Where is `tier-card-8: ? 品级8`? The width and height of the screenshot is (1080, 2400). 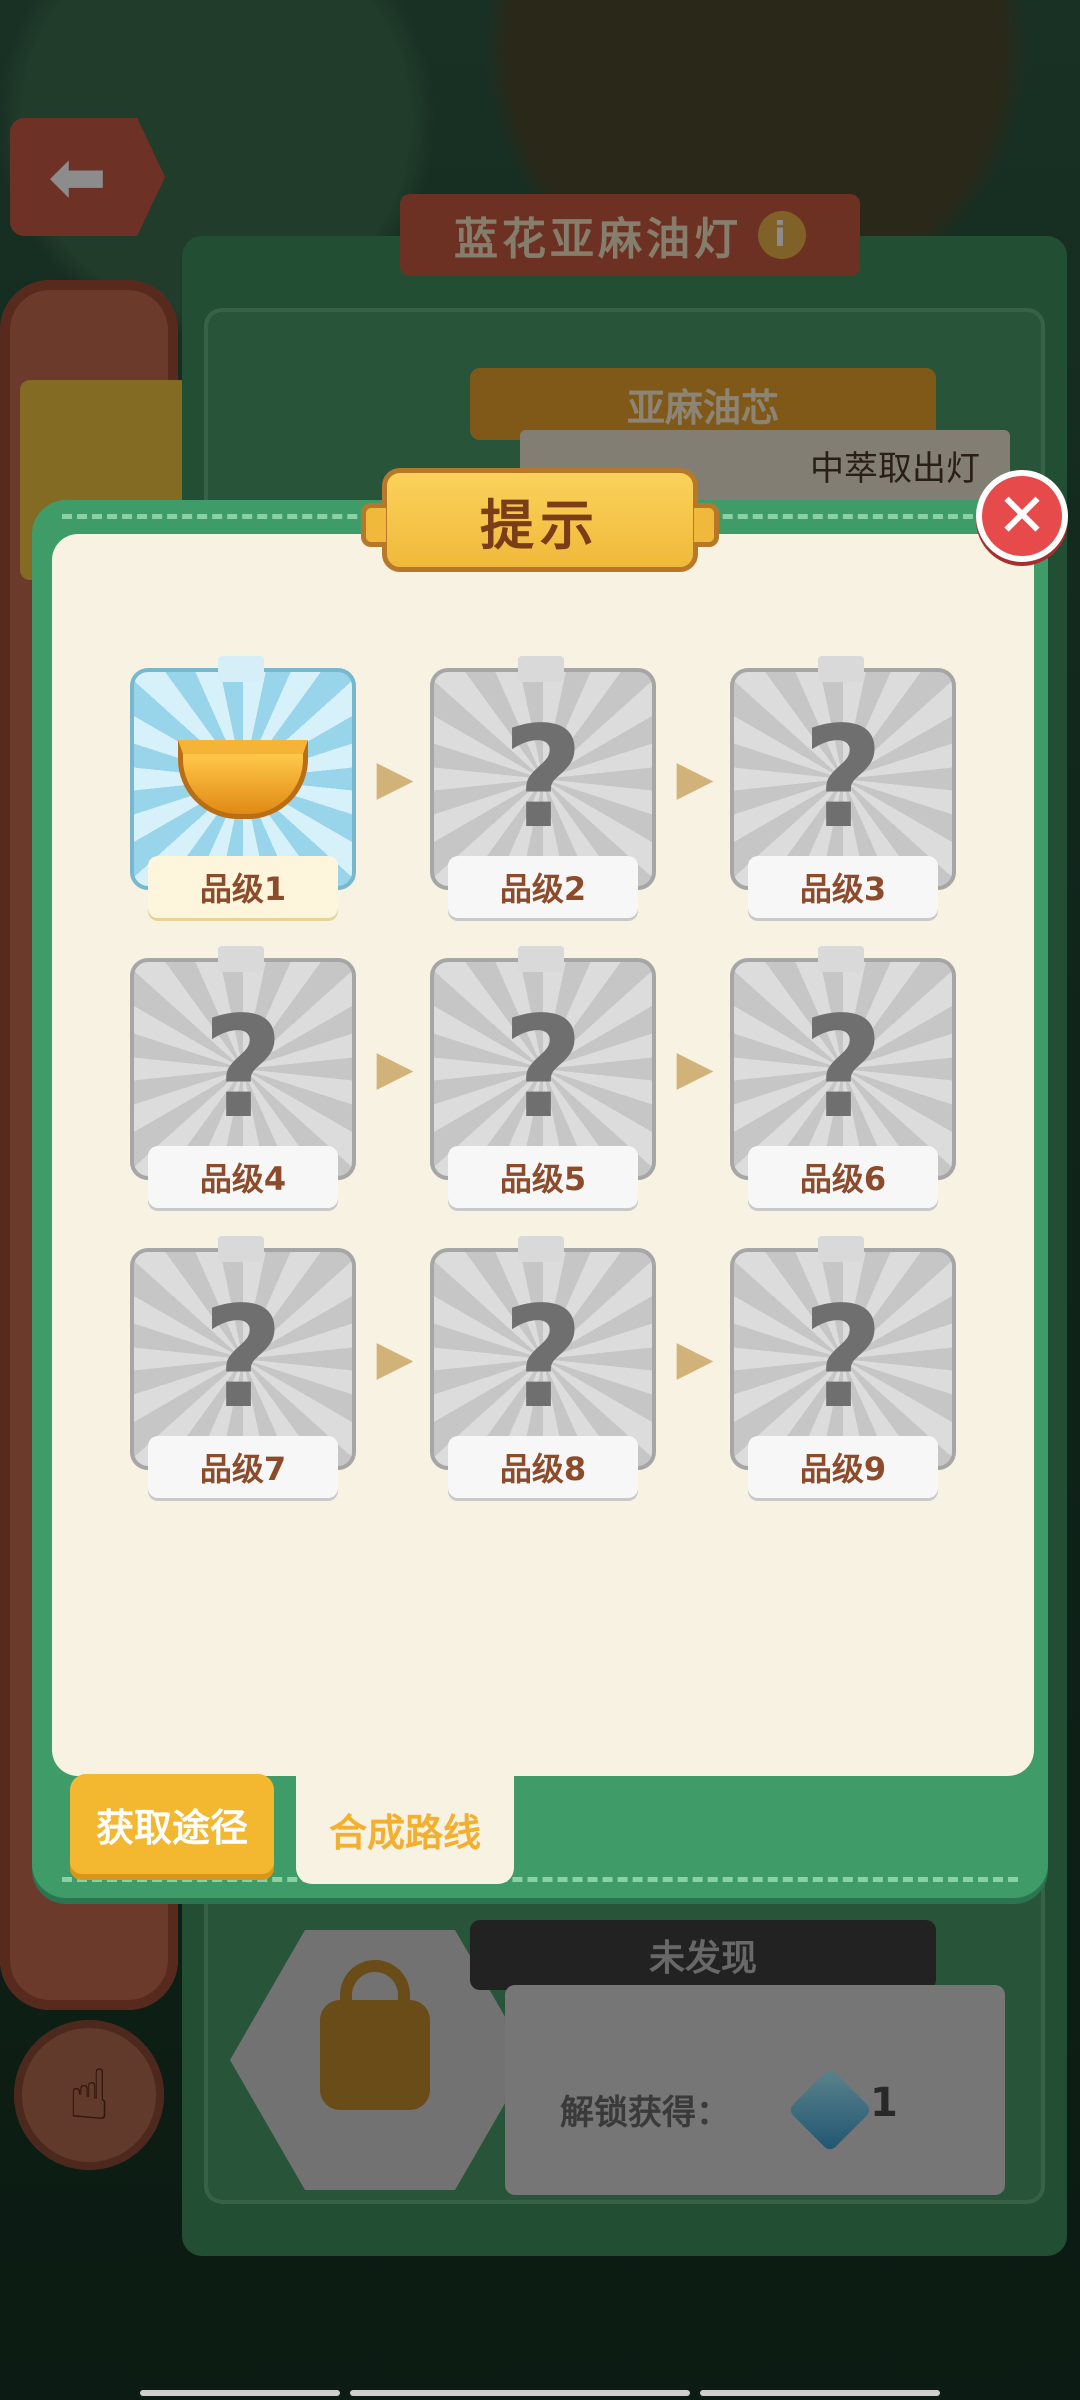
tier-card-8: ? 品级8 is located at coordinates (543, 1372).